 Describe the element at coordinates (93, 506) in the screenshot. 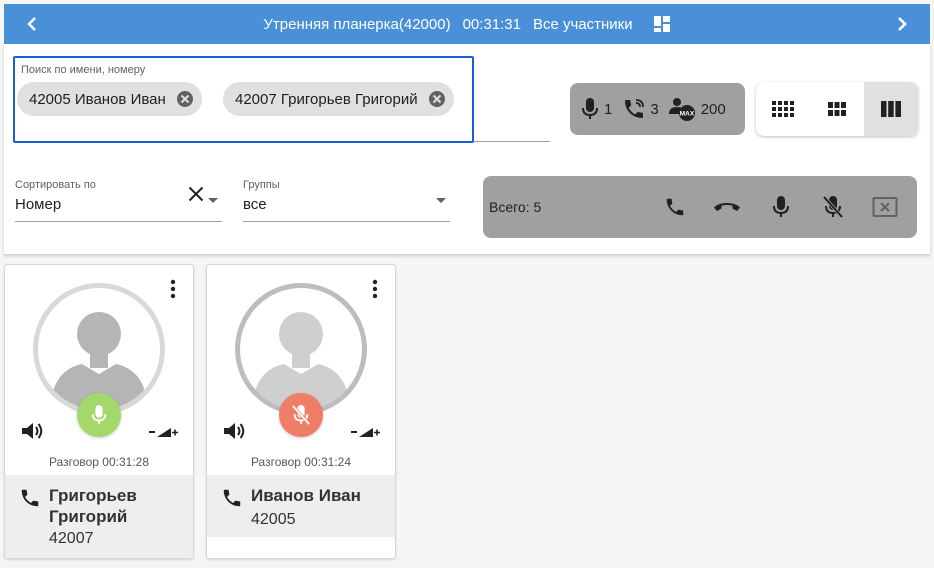

I see `participant-name: Григорьев Григорий` at that location.